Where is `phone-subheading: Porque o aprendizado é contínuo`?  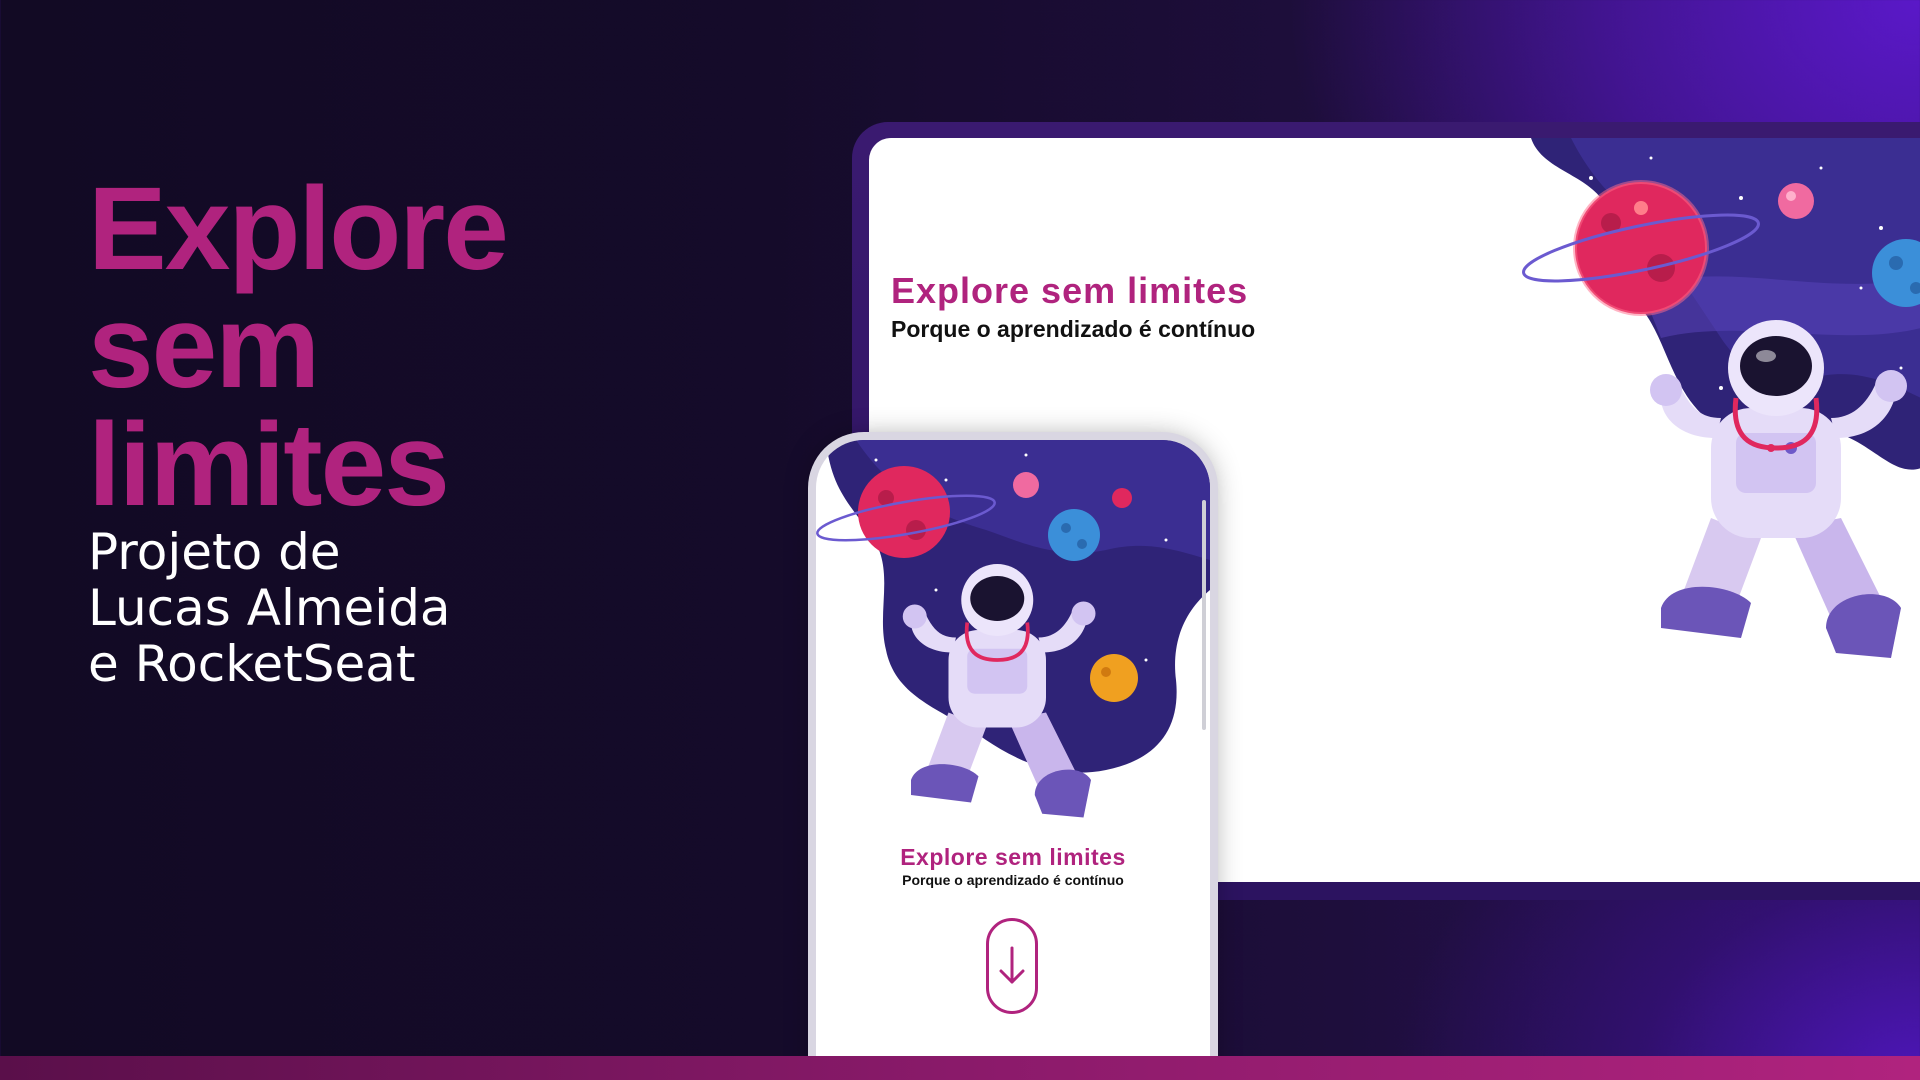 phone-subheading: Porque o aprendizado é contínuo is located at coordinates (1013, 880).